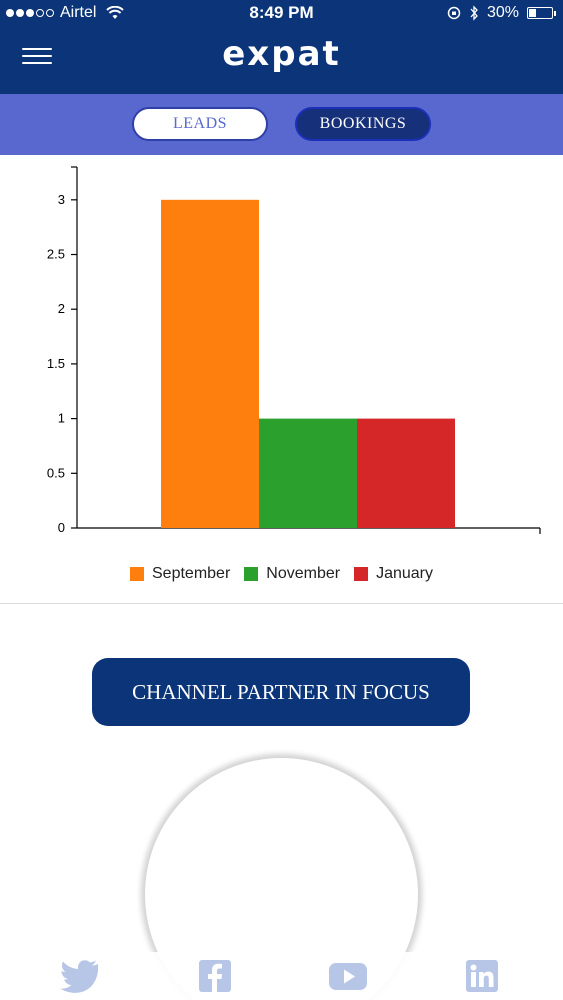 Image resolution: width=563 pixels, height=1000 pixels. Describe the element at coordinates (406, 473) in the screenshot. I see `bar-january` at that location.